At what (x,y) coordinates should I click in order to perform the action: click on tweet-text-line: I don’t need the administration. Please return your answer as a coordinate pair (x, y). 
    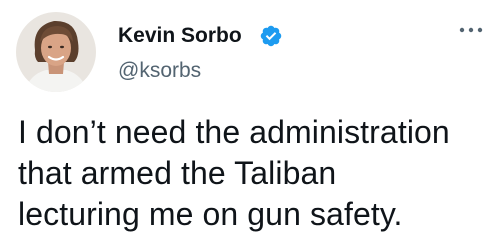
    Looking at the image, I should click on (234, 132).